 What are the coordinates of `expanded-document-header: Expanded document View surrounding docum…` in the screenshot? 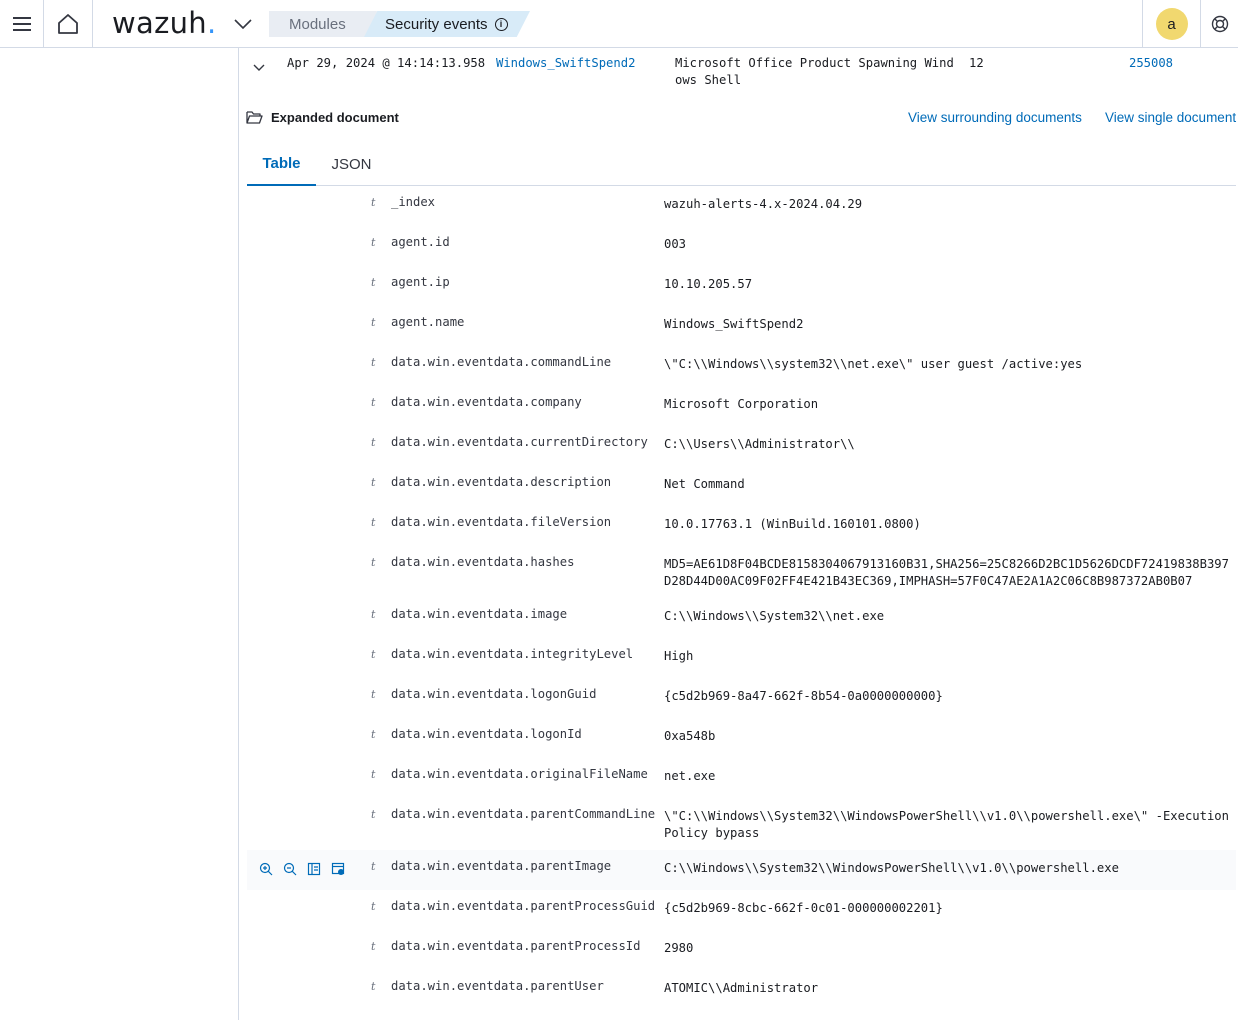 It's located at (742, 119).